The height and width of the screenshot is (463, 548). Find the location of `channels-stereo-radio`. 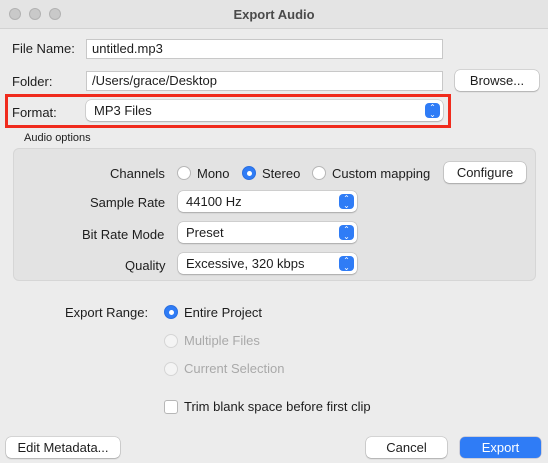

channels-stereo-radio is located at coordinates (249, 173).